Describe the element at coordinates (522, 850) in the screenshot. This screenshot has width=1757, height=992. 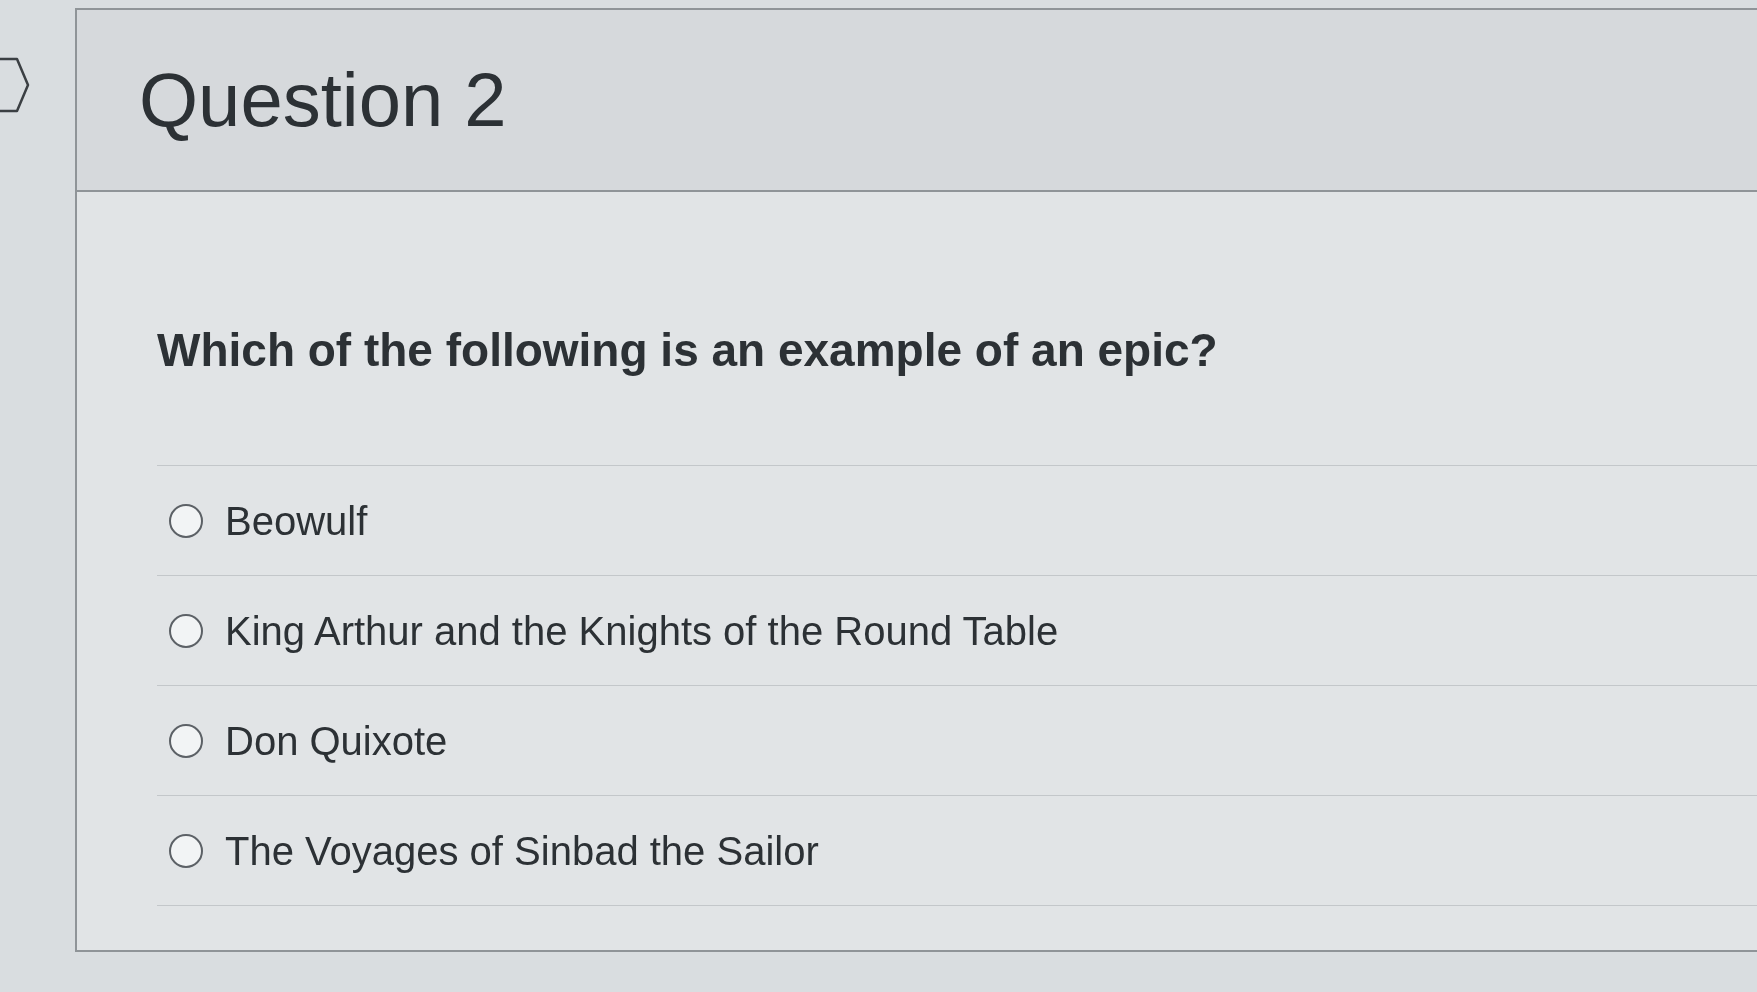
I see `answer-label: The Voyages of Sinbad the Sailor` at that location.